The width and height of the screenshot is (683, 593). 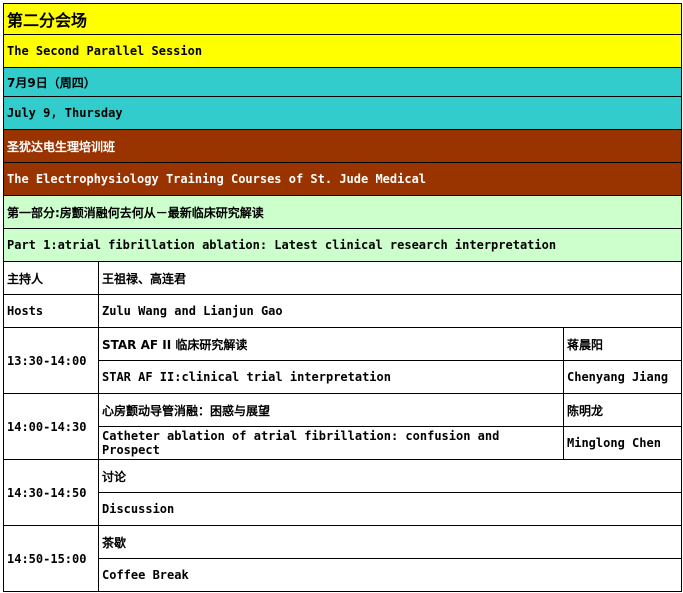 I want to click on date-cn-row: 7月9日（周四）, so click(x=342, y=82).